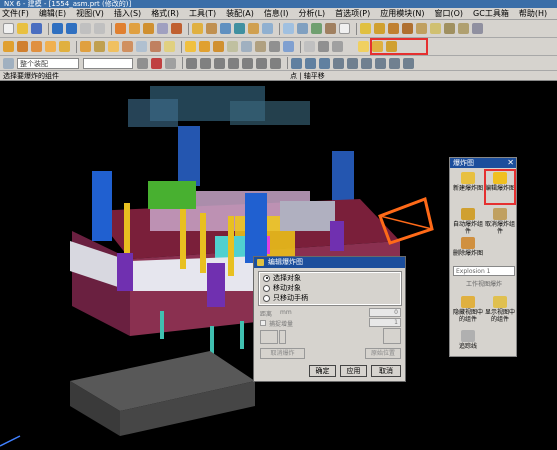 The width and height of the screenshot is (557, 450). I want to click on selected-exploded-component, so click(406, 220).